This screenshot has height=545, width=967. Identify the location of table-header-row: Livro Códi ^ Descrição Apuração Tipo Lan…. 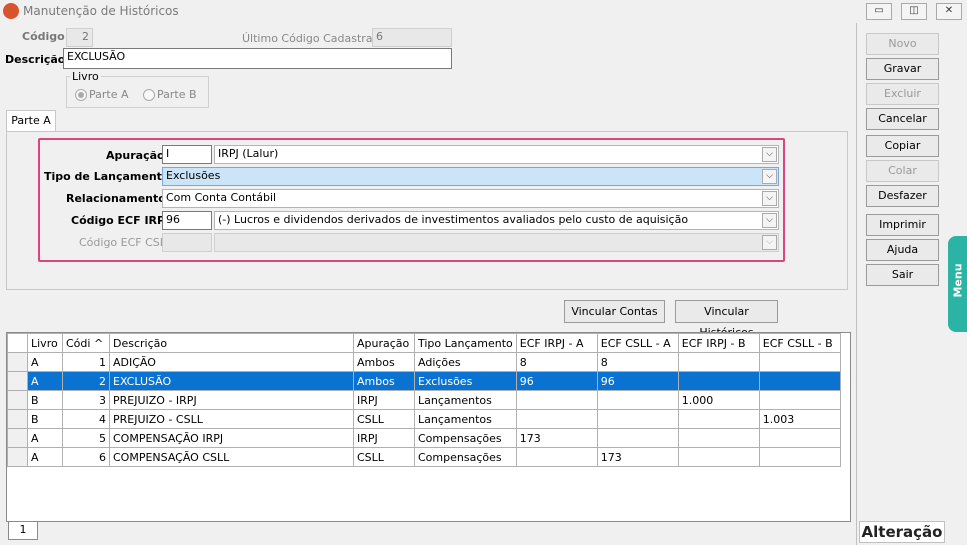
(424, 343).